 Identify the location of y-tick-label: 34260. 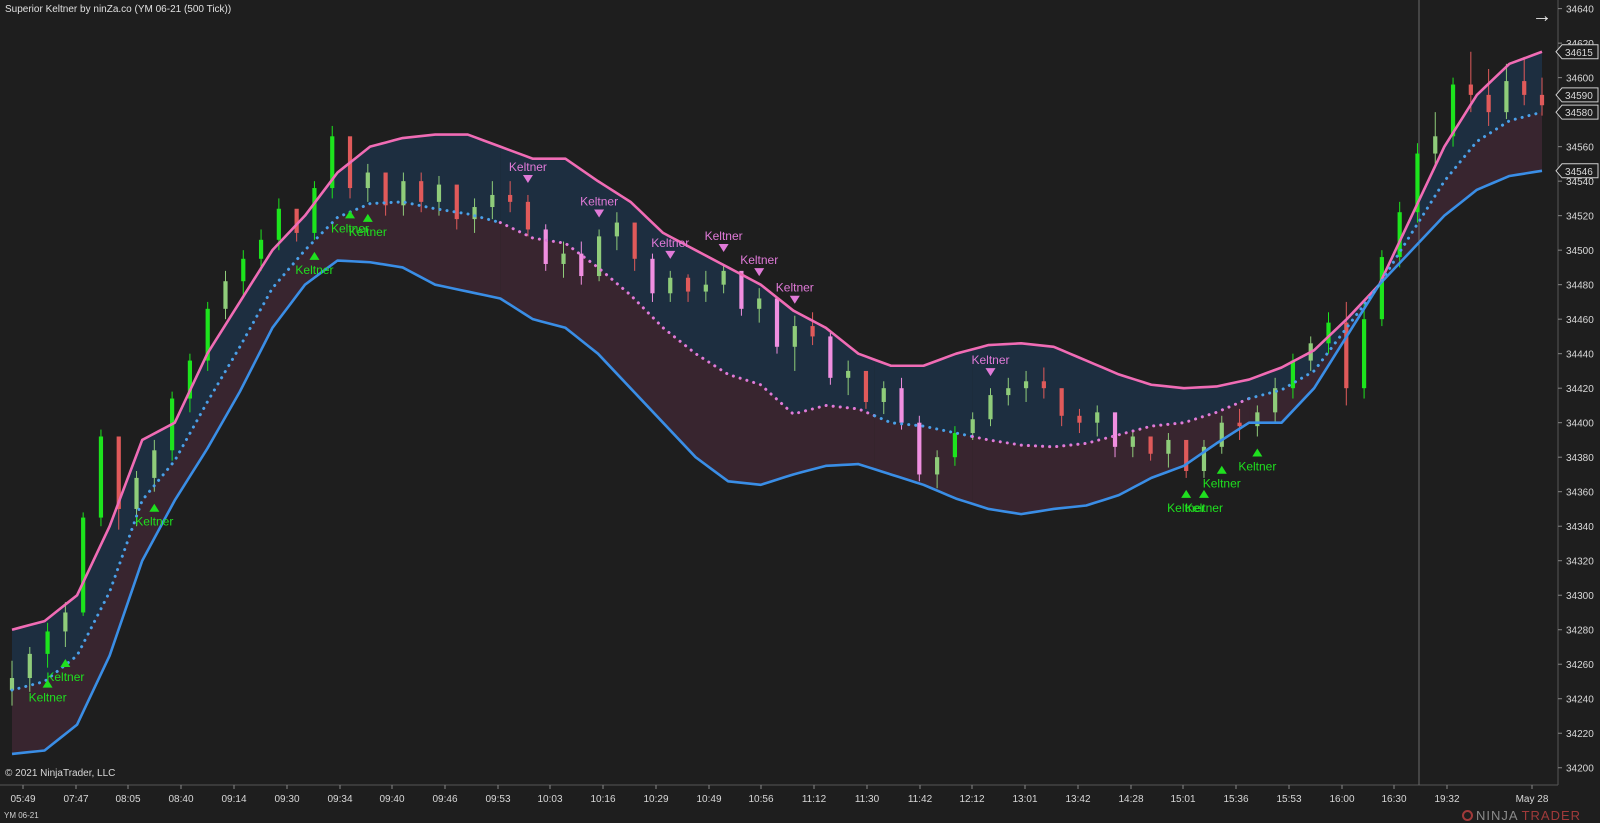
(1580, 665).